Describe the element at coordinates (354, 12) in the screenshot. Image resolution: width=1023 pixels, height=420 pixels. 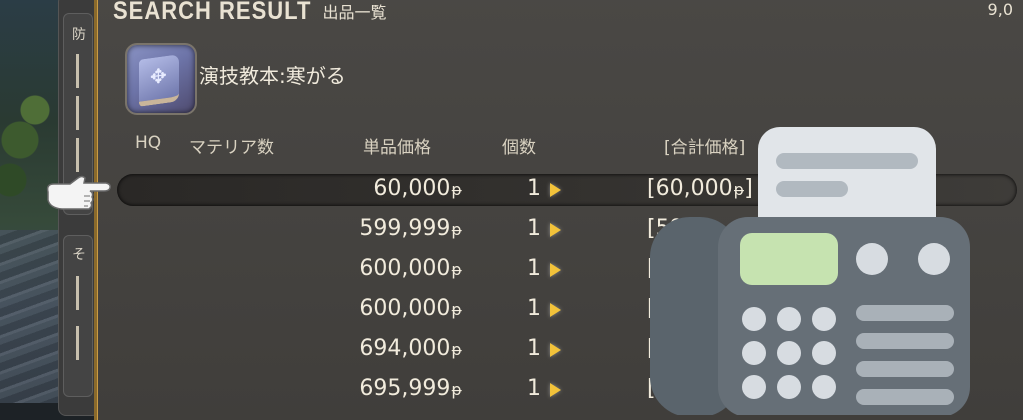
I see `window-title-jp: 出品一覧` at that location.